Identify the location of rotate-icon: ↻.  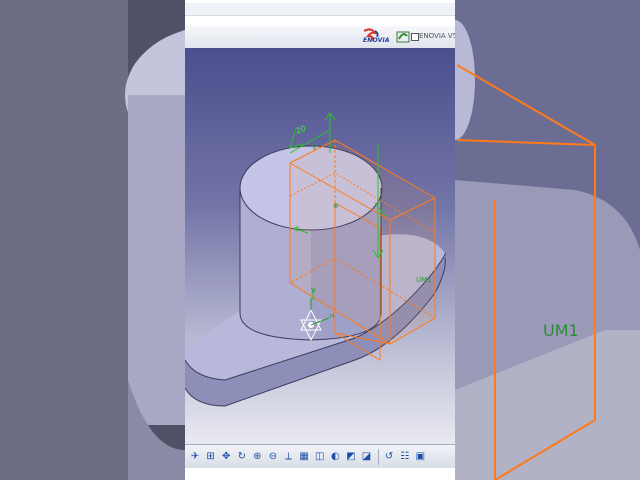
(242, 457).